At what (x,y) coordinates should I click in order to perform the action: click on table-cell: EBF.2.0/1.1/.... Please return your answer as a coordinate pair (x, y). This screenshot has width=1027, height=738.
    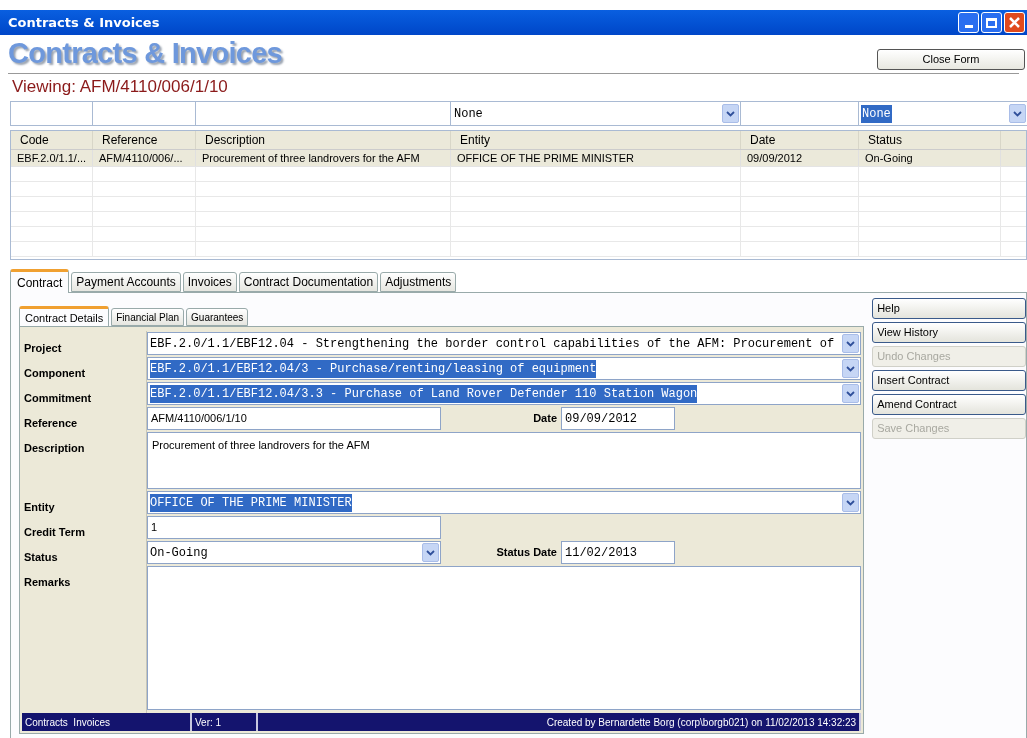
    Looking at the image, I should click on (52, 158).